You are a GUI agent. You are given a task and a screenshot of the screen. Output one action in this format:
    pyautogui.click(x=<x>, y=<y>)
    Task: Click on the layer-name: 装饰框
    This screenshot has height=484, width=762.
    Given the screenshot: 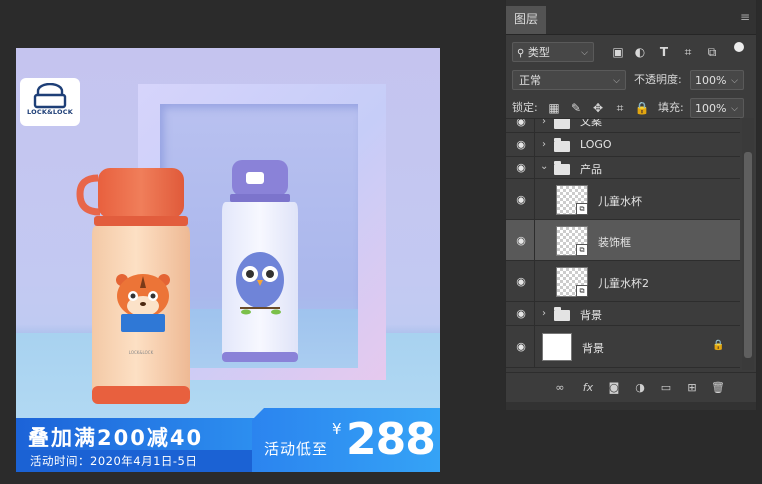 What is the action you would take?
    pyautogui.click(x=614, y=242)
    